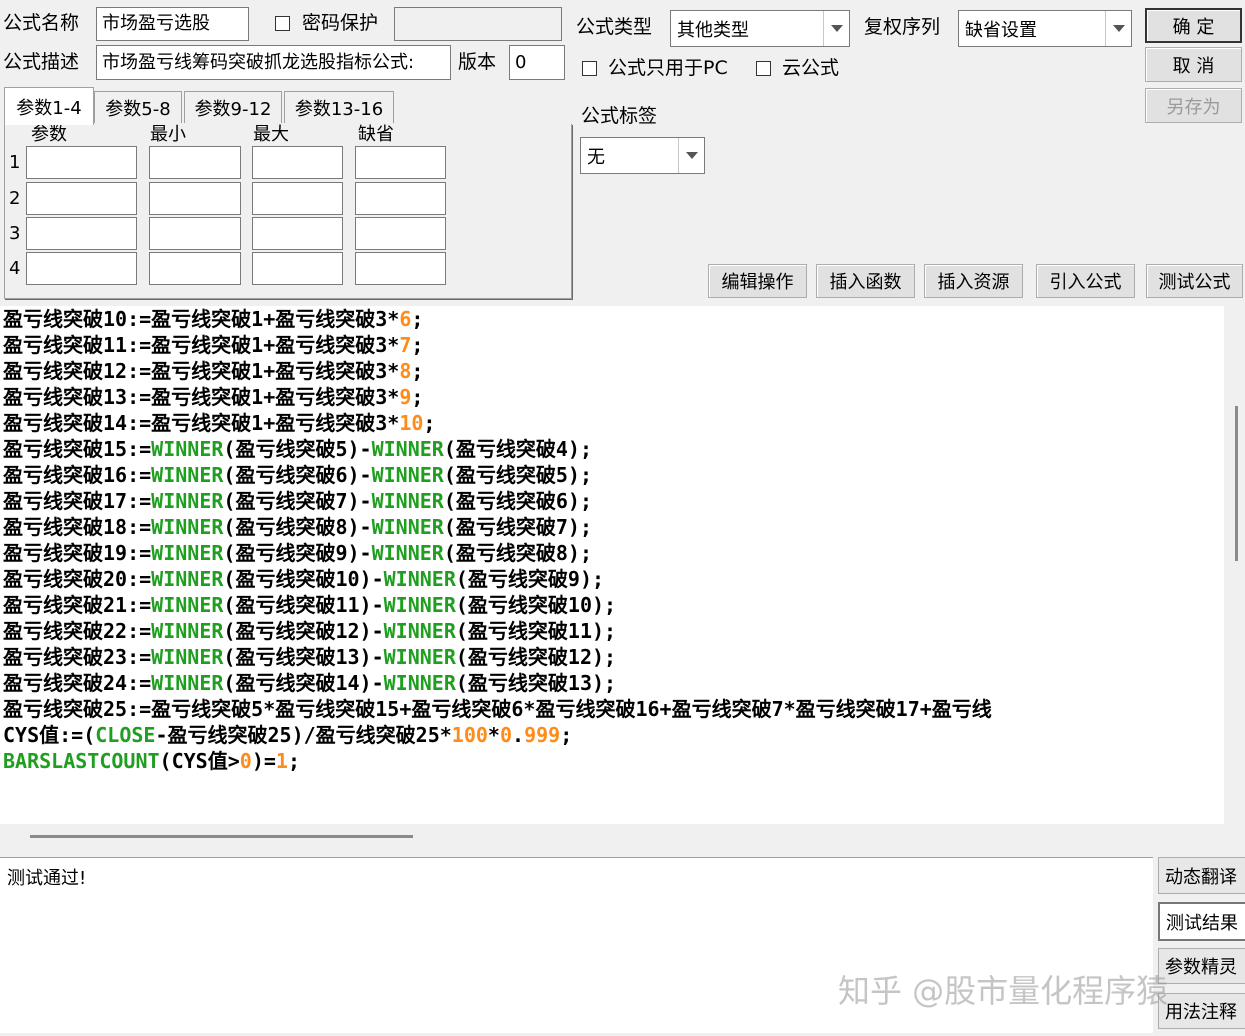 This screenshot has height=1036, width=1245. What do you see at coordinates (273, 62) in the screenshot?
I see `formula-desc-input: 市场盈亏线筹码突破抓龙选股指标公式:` at bounding box center [273, 62].